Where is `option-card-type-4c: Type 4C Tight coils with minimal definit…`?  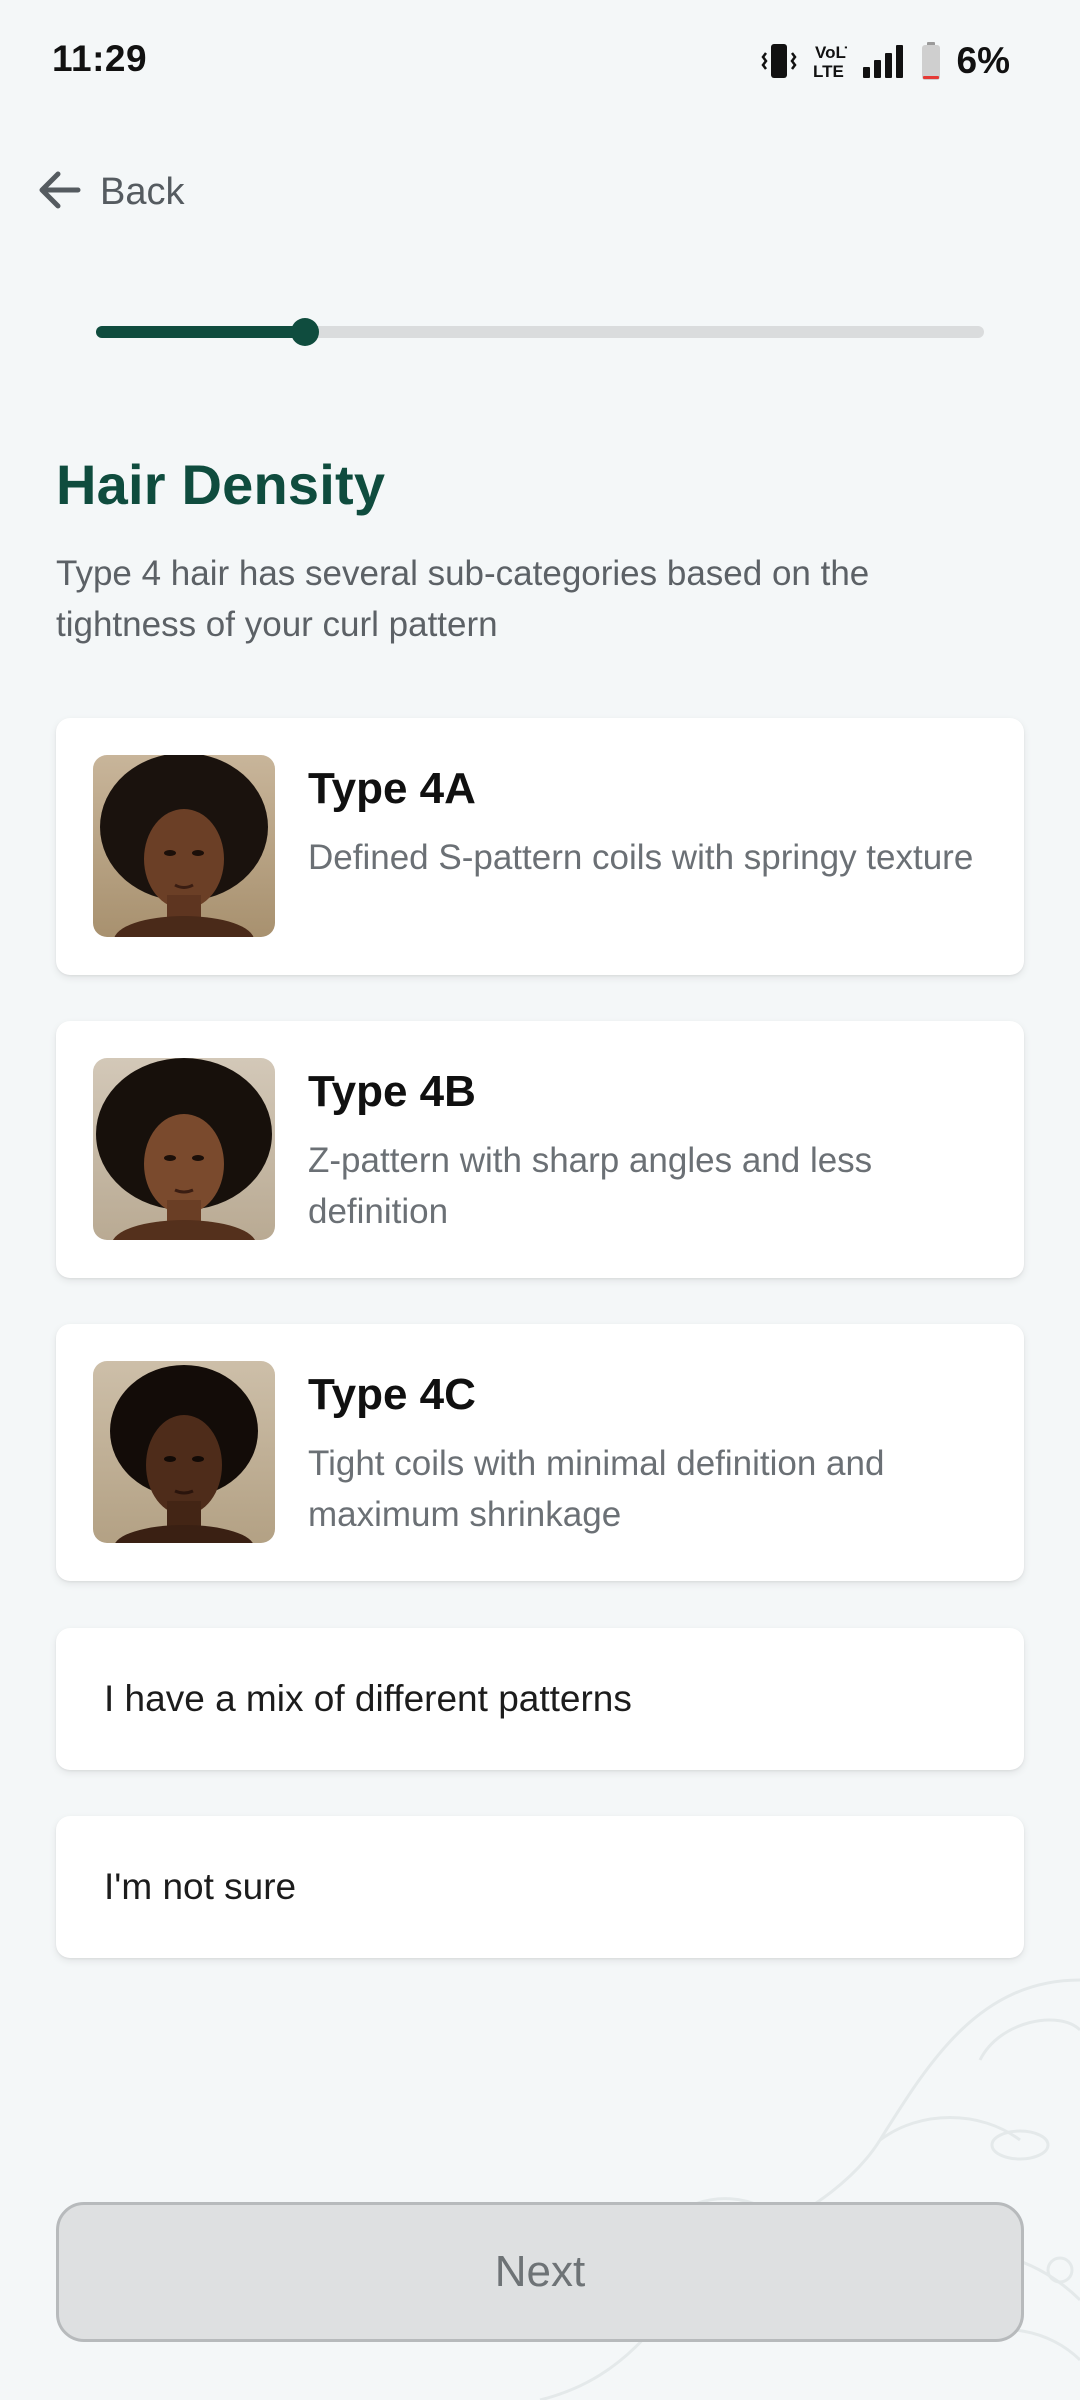 option-card-type-4c: Type 4C Tight coils with minimal definit… is located at coordinates (540, 1452).